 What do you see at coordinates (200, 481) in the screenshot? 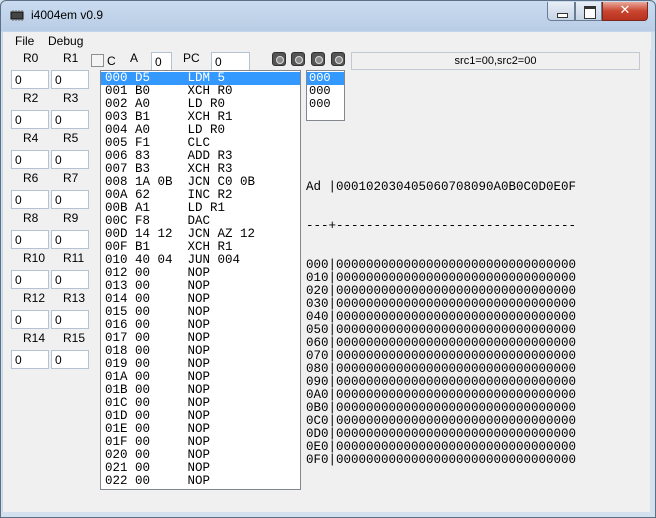
I see `program-row: 022 00 NOP` at bounding box center [200, 481].